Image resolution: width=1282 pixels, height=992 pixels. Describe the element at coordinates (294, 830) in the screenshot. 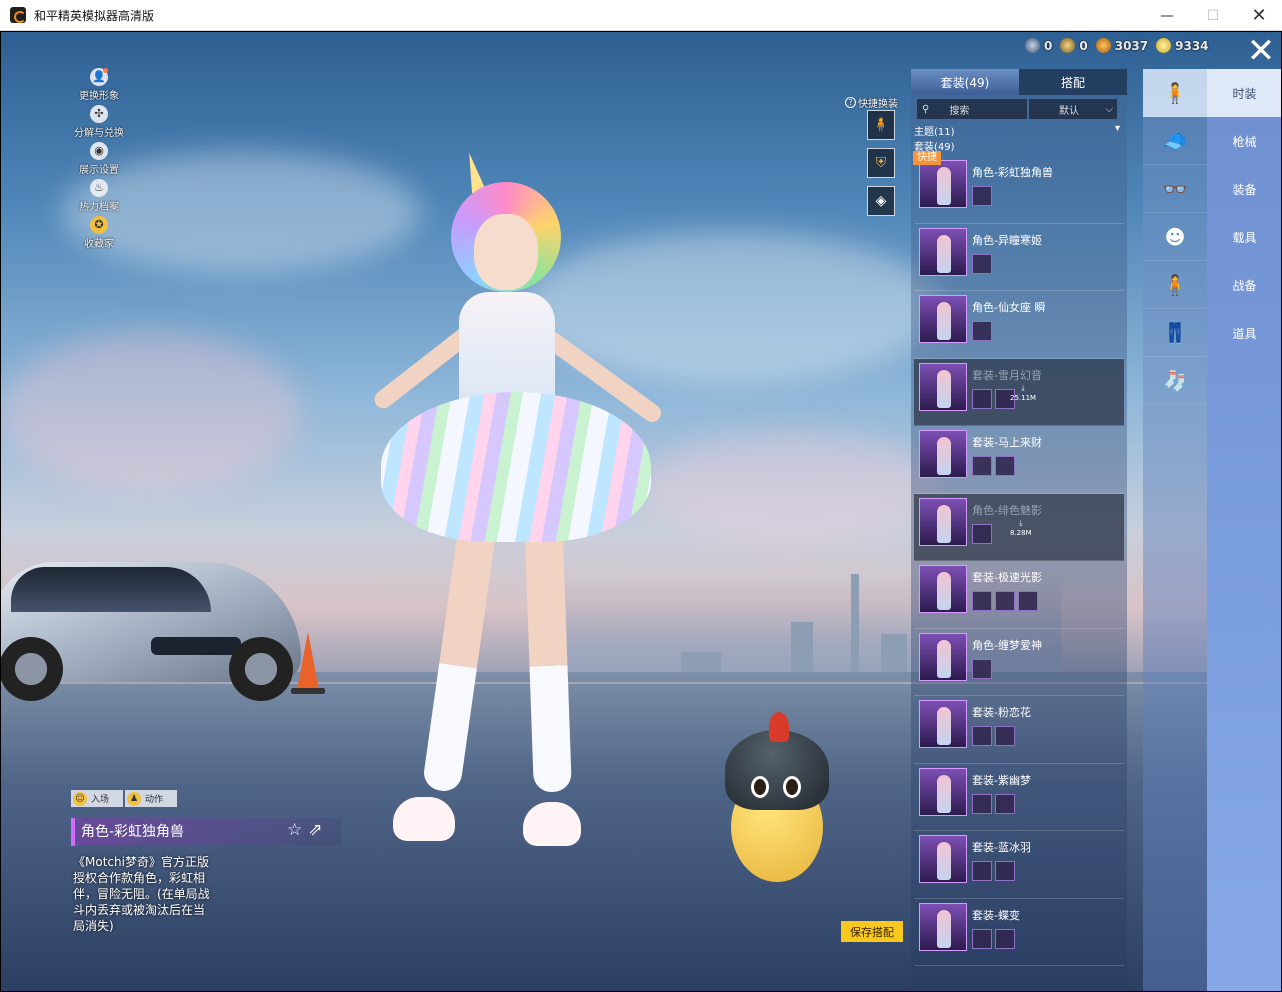

I see `favorite-icon: ☆` at that location.